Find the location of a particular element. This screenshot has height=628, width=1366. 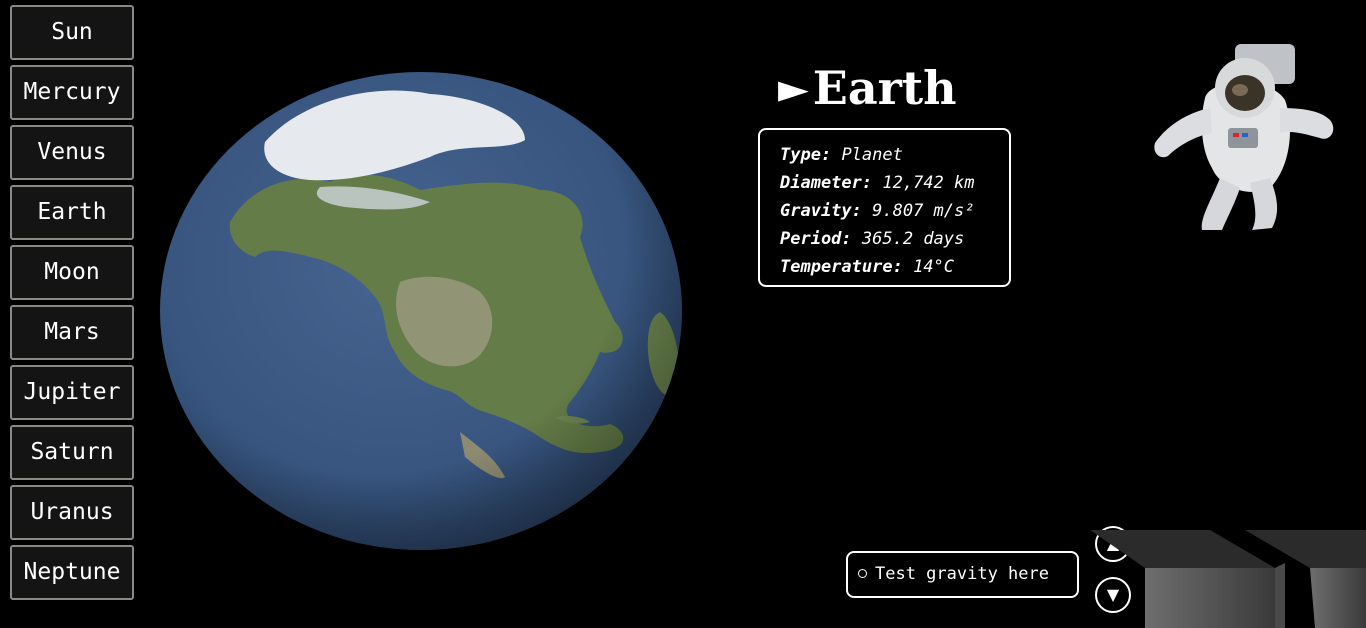

info-row-diameter: Diameter: 12,742 km is located at coordinates (894, 183).